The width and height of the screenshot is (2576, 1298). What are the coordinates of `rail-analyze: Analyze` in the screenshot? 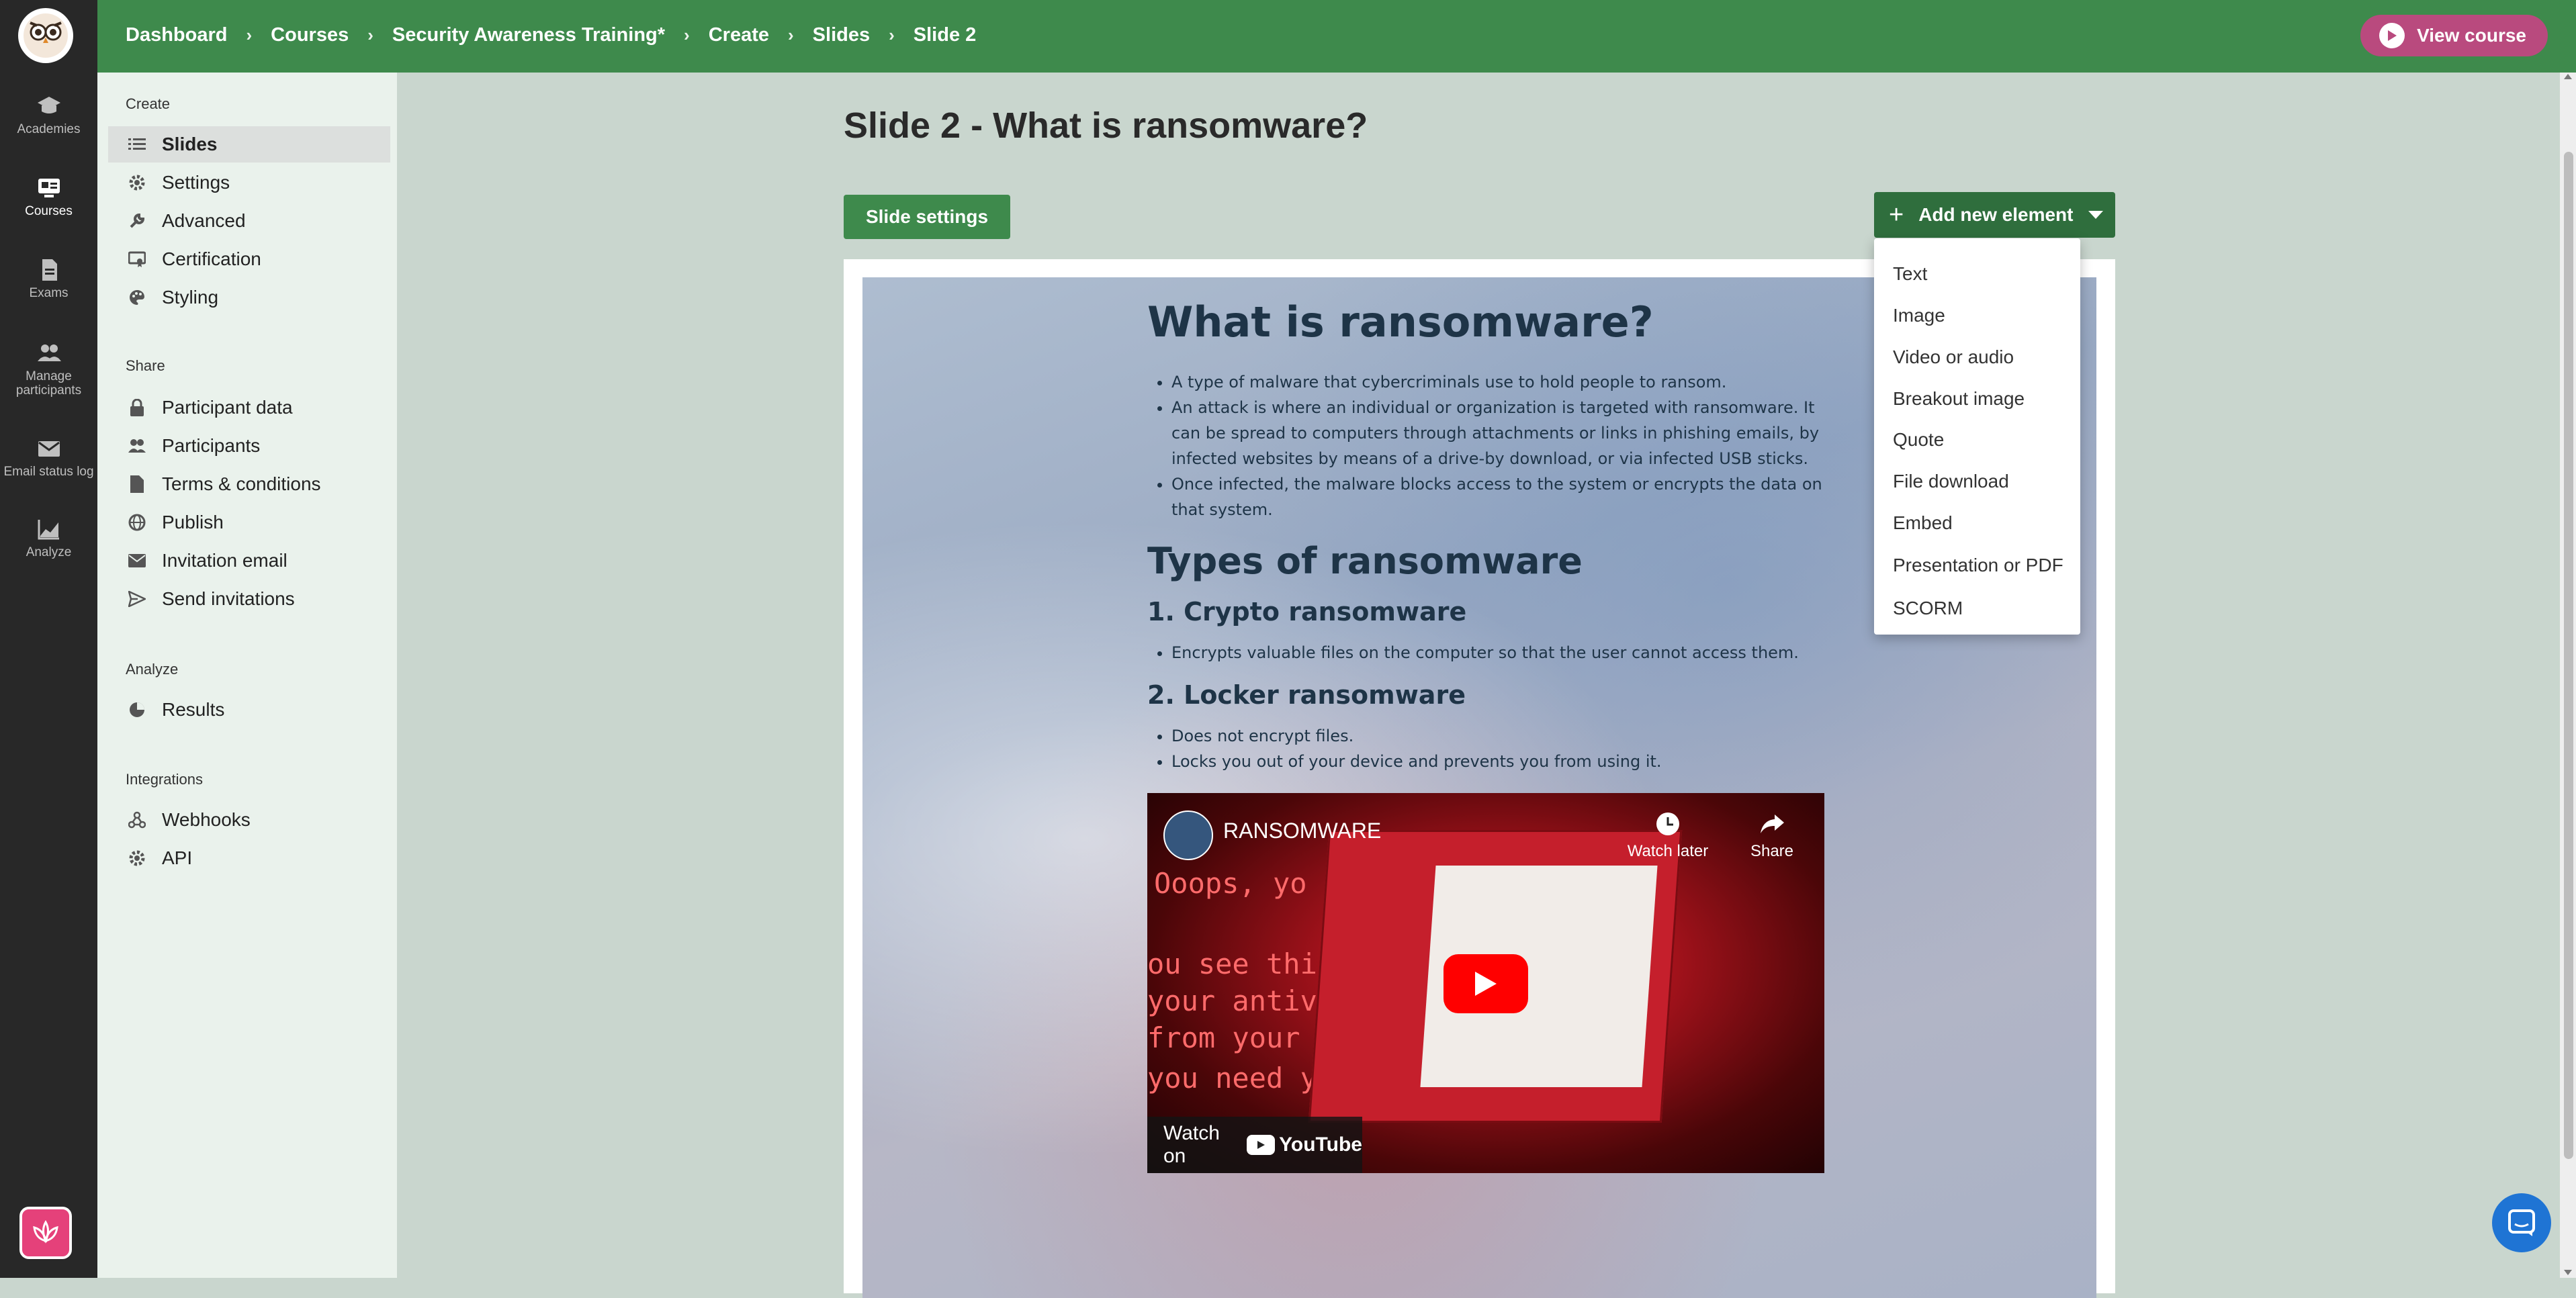 It's located at (48, 538).